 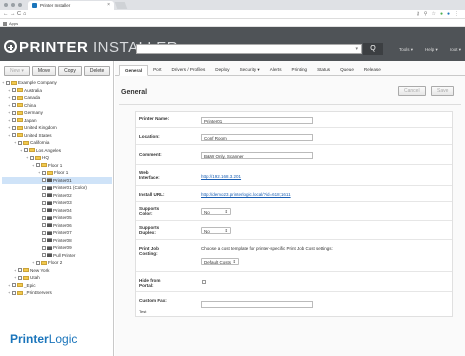 What do you see at coordinates (431, 50) in the screenshot?
I see `help-menu: Help ▾` at bounding box center [431, 50].